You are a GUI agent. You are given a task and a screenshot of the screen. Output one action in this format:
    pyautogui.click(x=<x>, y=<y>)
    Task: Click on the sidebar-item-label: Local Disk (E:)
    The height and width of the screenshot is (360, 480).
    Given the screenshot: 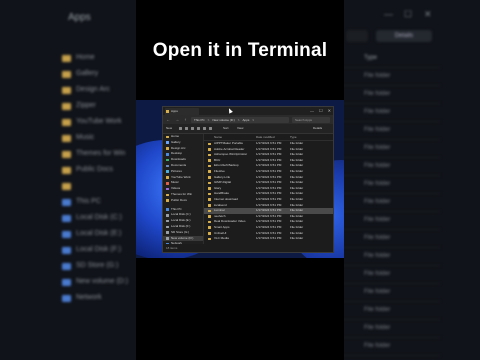 What is the action you would take?
    pyautogui.click(x=181, y=220)
    